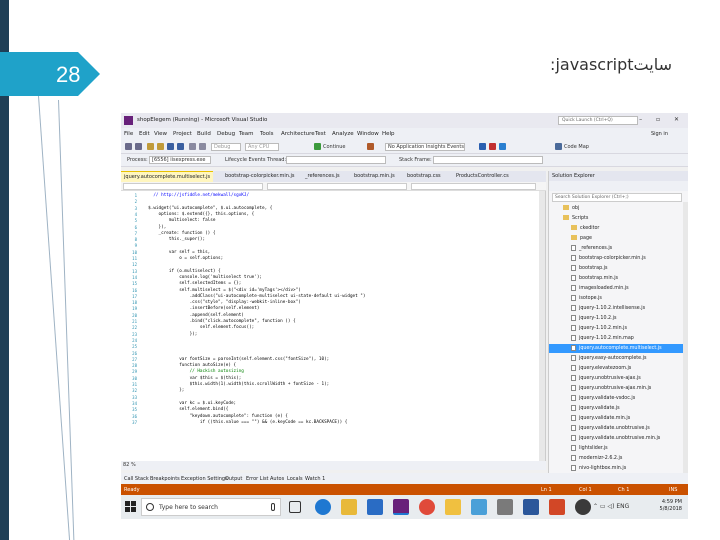  Describe the element at coordinates (482, 146) in the screenshot. I see `pause-icon` at that location.